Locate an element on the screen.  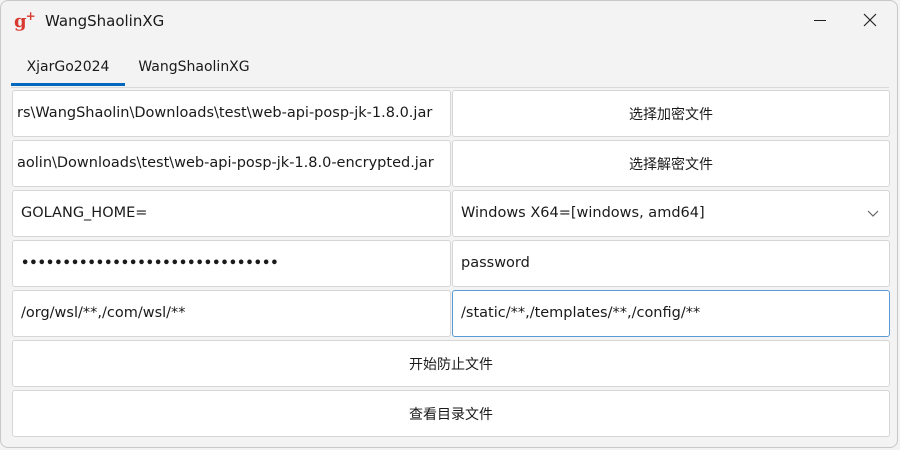
tab-wangshaolinxg: WangShaolinXG is located at coordinates (194, 68).